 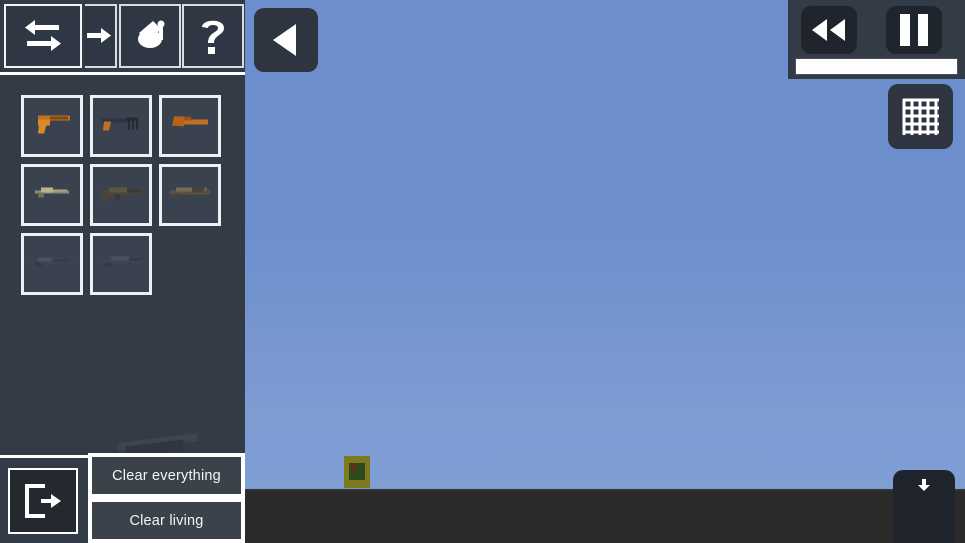 I want to click on sniper-rifle-icon, so click(x=52, y=264).